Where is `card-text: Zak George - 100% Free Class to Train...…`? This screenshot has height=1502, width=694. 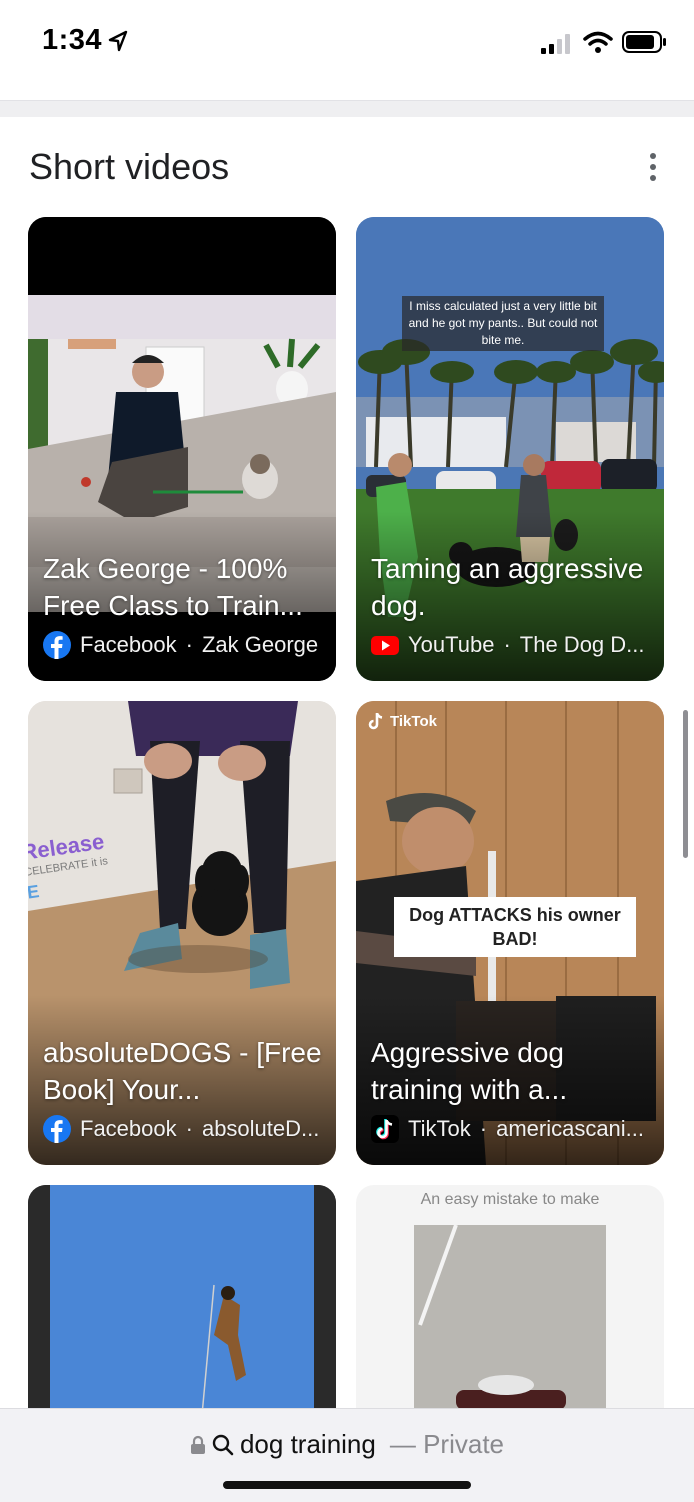 card-text: Zak George - 100% Free Class to Train...… is located at coordinates (182, 604).